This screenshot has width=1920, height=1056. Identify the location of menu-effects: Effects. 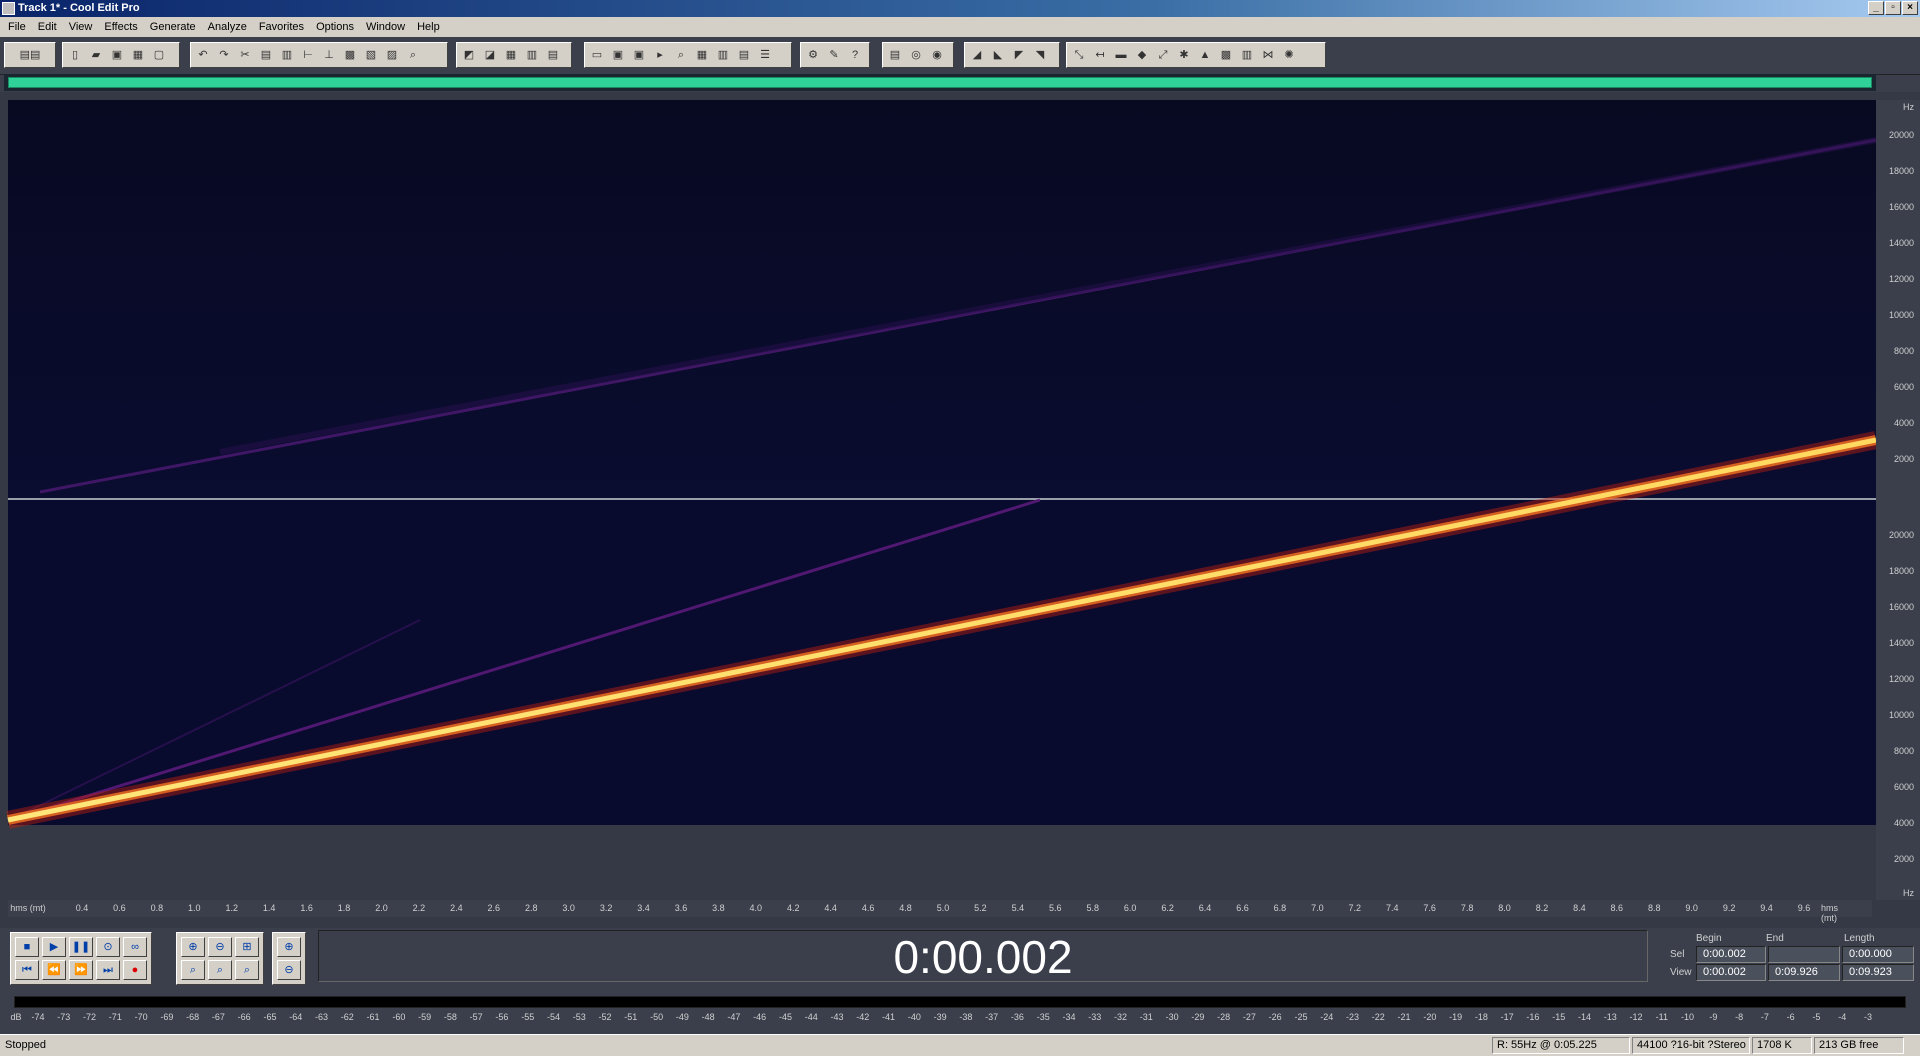
(120, 27).